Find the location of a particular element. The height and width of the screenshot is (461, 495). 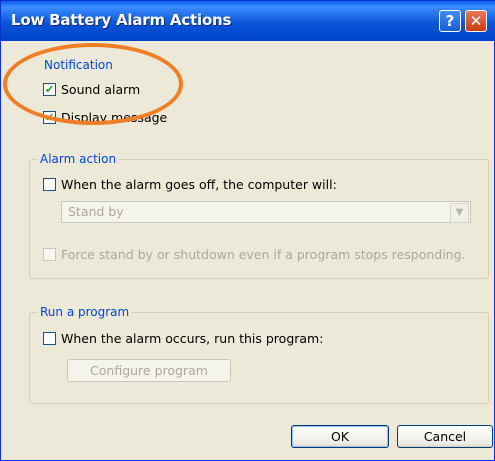

help-icon: ? is located at coordinates (450, 21).